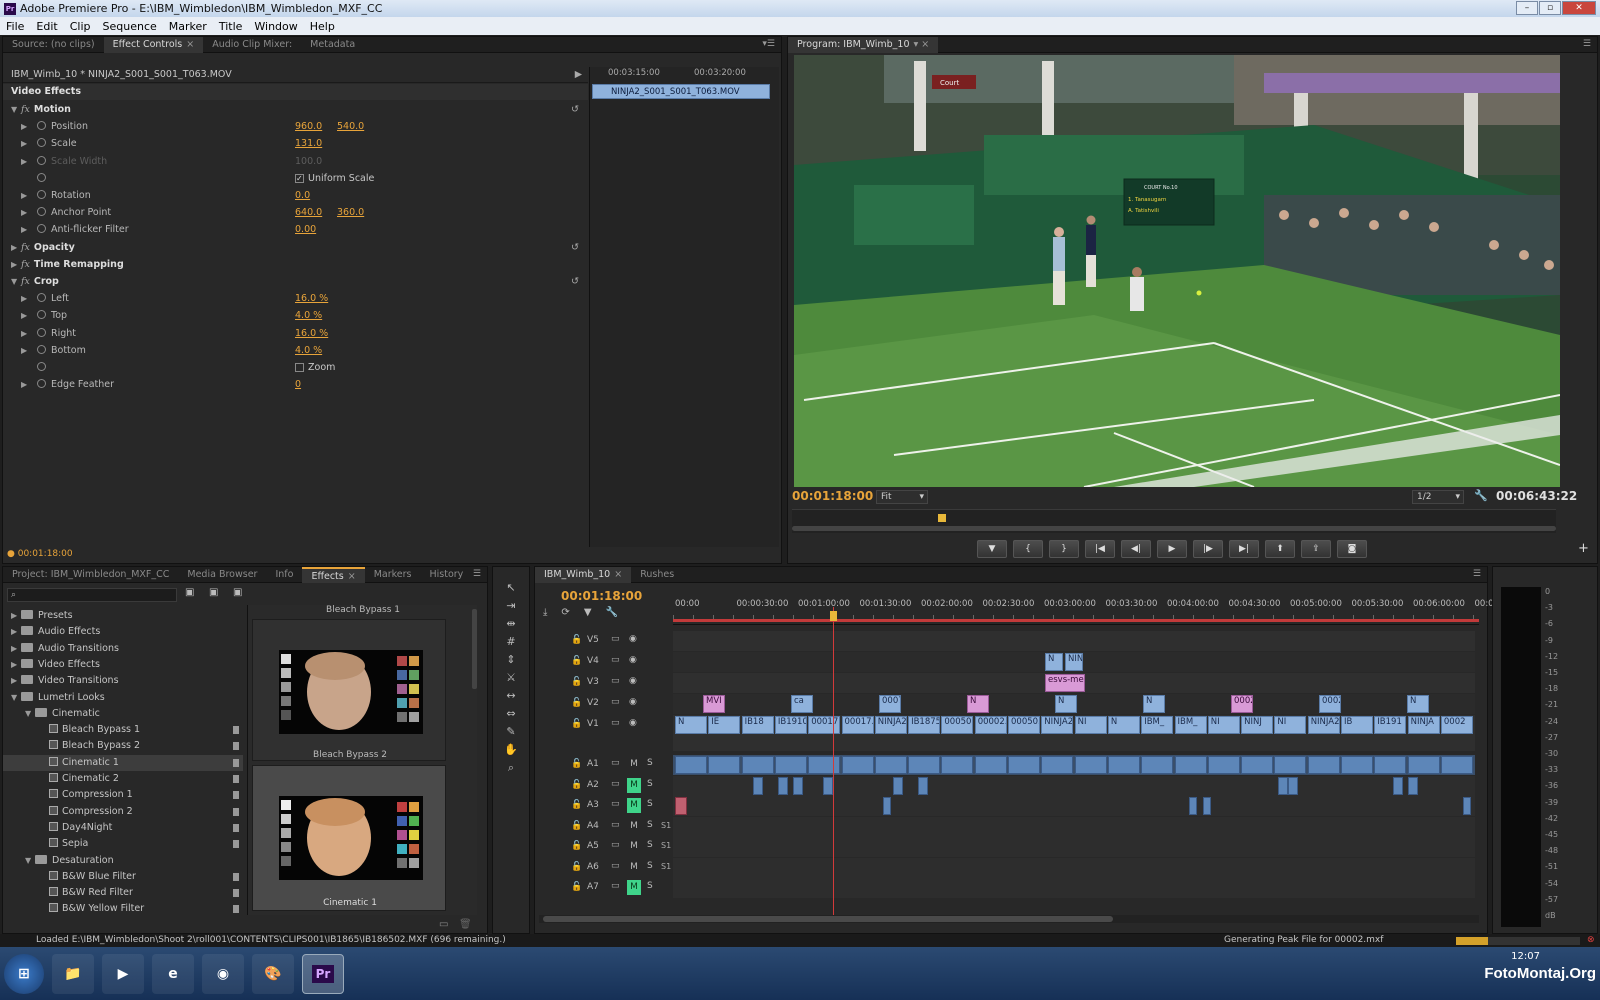 This screenshot has width=1600, height=1000. Describe the element at coordinates (123, 779) in the screenshot. I see `tree-item-cinematic-2: Cinematic 2` at that location.